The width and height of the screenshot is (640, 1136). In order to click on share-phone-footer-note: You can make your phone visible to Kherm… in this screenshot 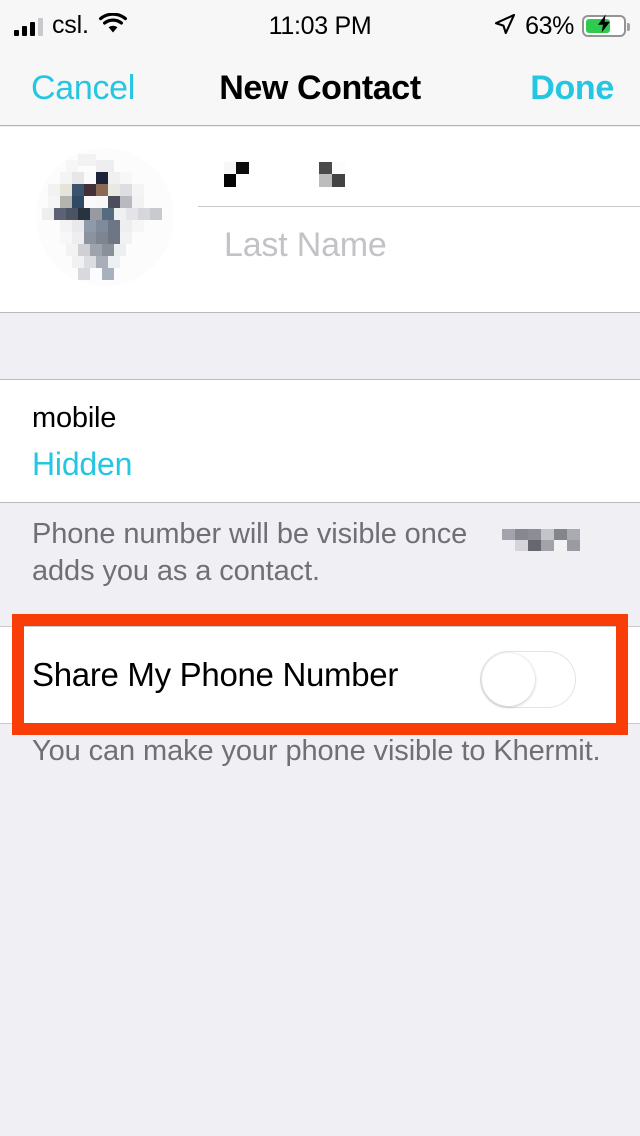, I will do `click(316, 751)`.